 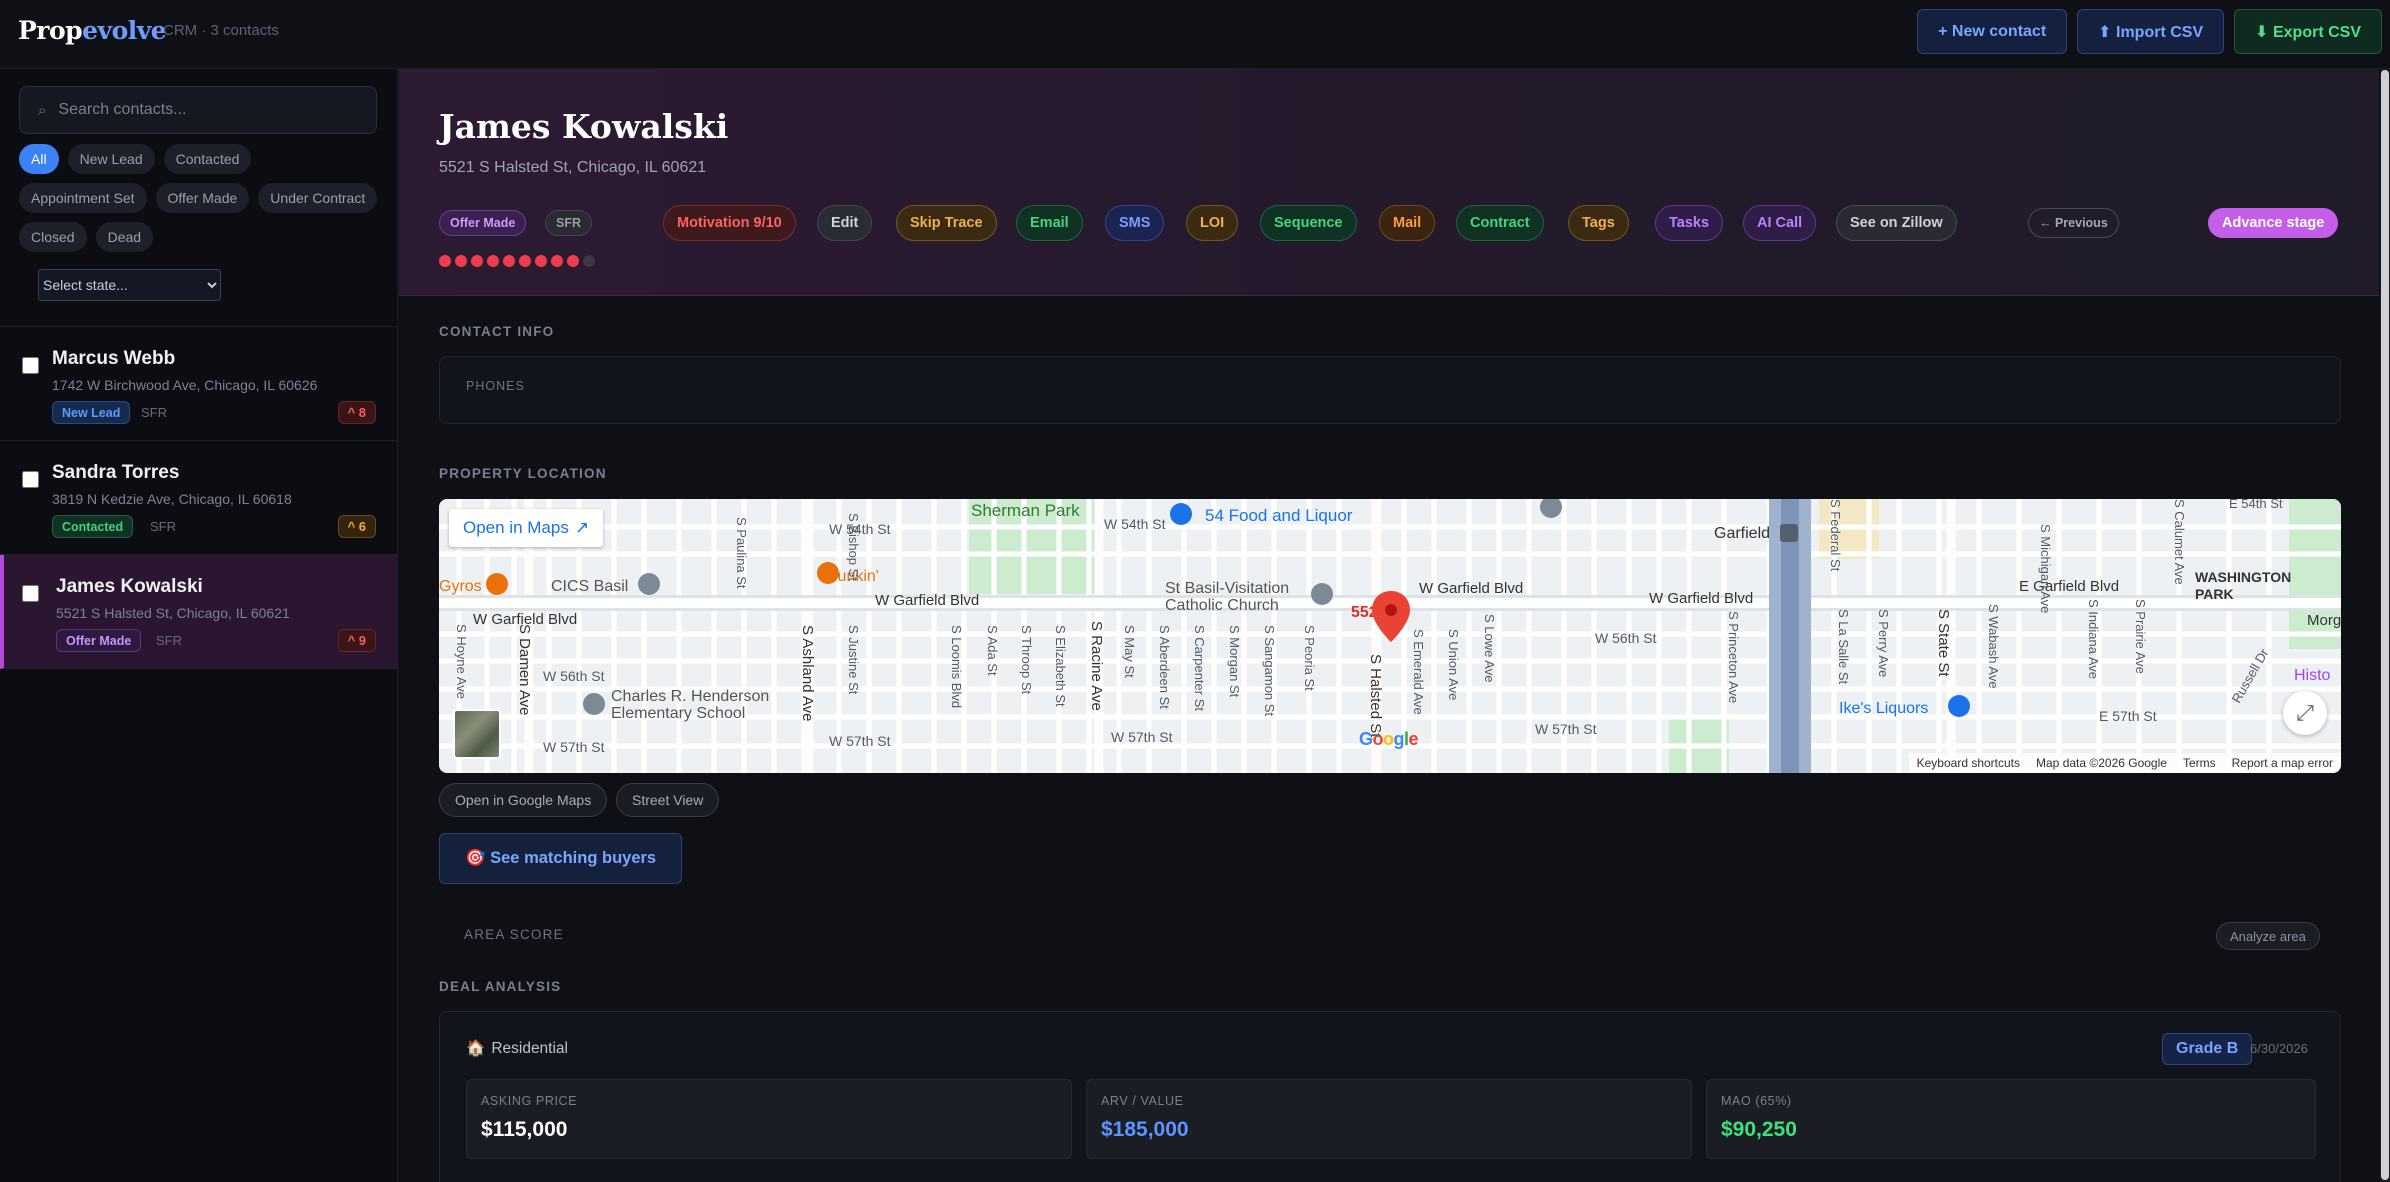 What do you see at coordinates (529, 1048) in the screenshot?
I see `property-kind-label: Residential` at bounding box center [529, 1048].